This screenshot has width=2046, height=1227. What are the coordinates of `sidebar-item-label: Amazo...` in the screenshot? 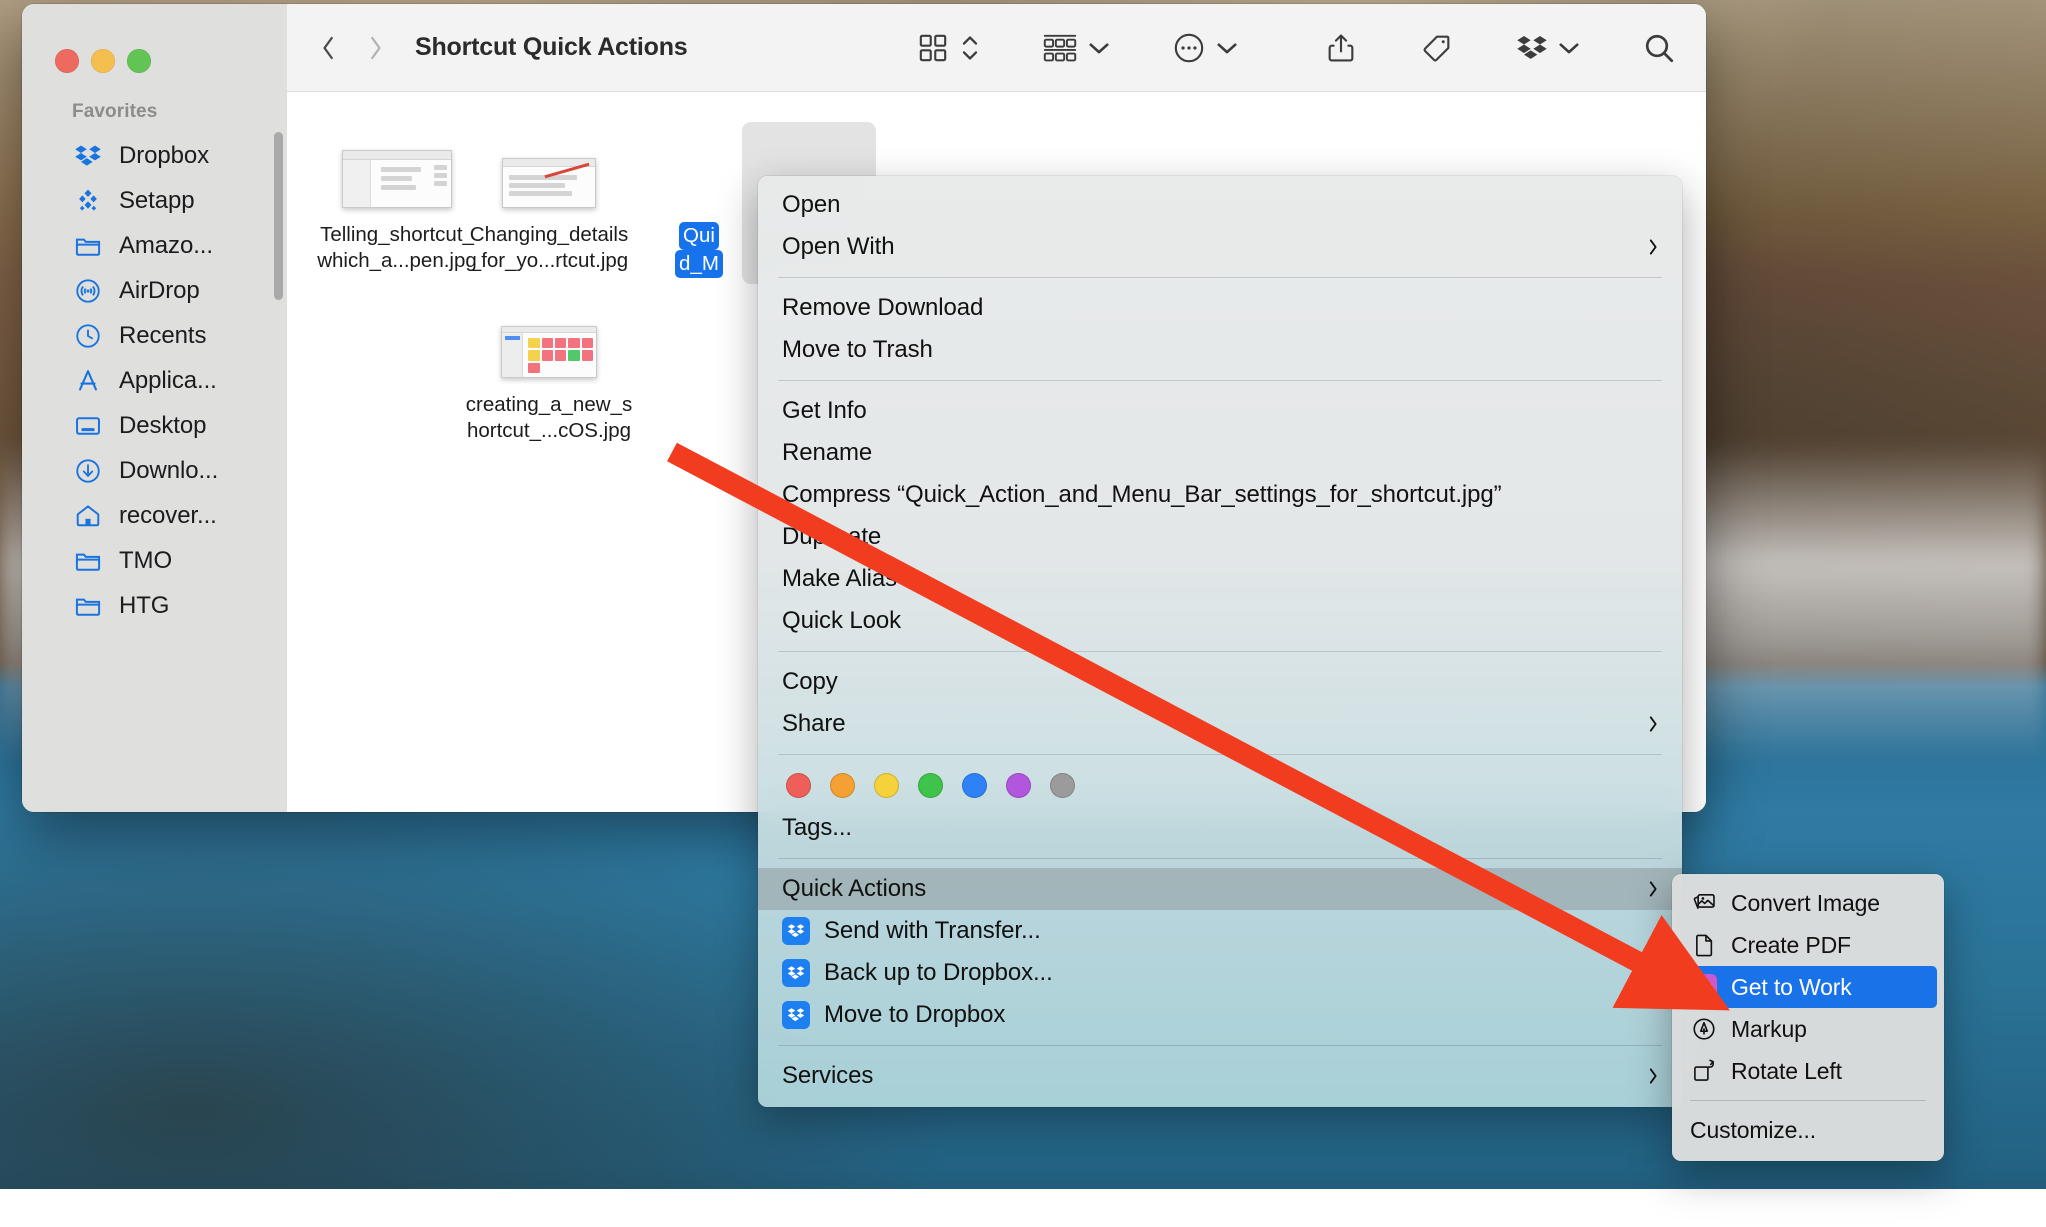 It's located at (166, 245).